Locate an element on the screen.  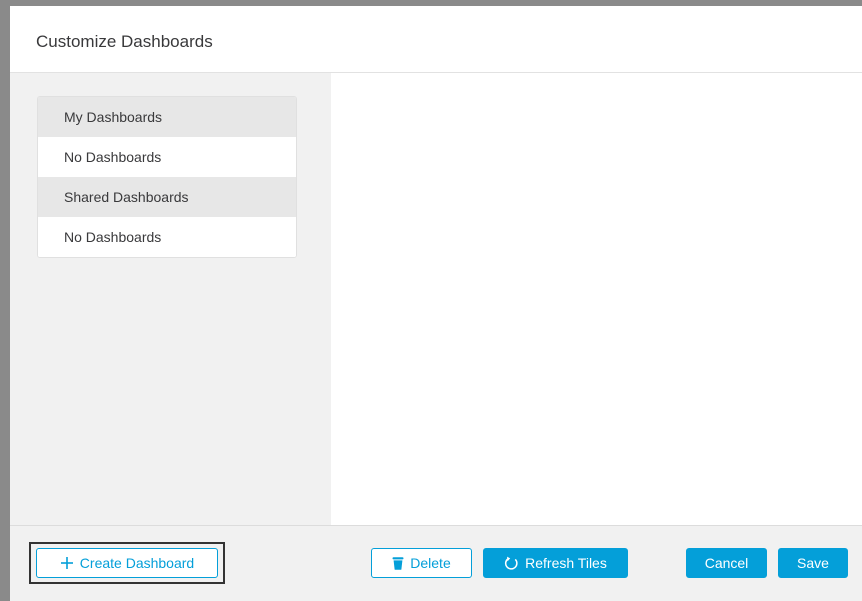
section-header-shared-dashboards: Shared Dashboards is located at coordinates (167, 197).